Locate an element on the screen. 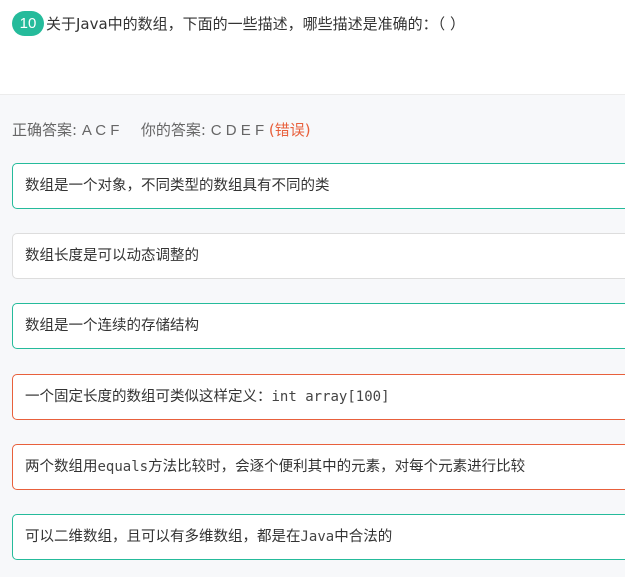 The width and height of the screenshot is (625, 577). answer-summary: 正确答案: A C F 你的答案: C D E F (错误) is located at coordinates (161, 130).